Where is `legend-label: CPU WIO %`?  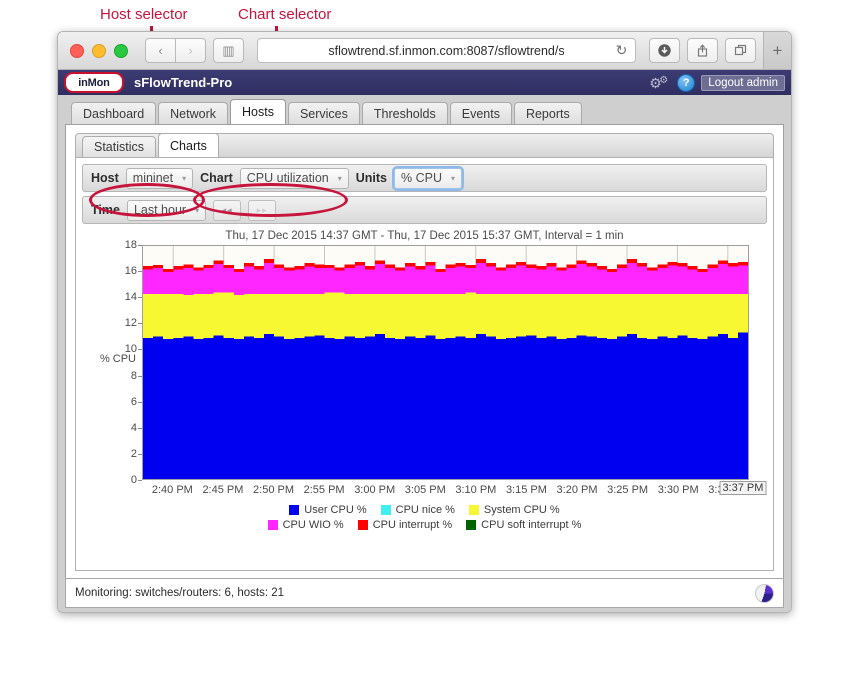 legend-label: CPU WIO % is located at coordinates (313, 525).